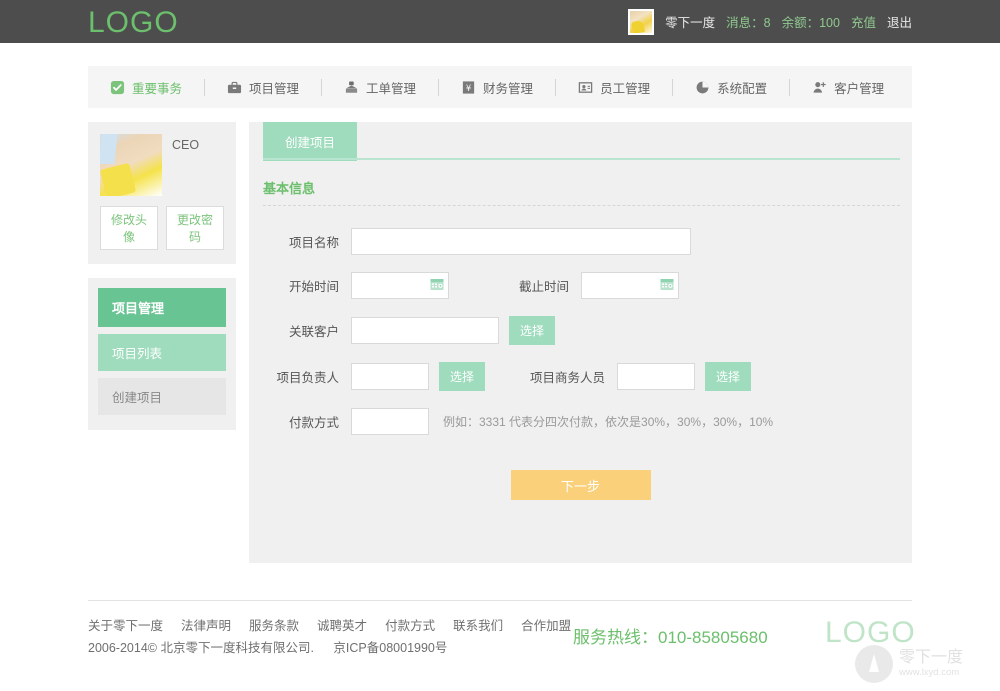 The image size is (1000, 691). I want to click on main-navigation: 重要事务 项目管理 工单管理 ¥ 财务管理 员工管理 系统配置 客户管理, so click(500, 87).